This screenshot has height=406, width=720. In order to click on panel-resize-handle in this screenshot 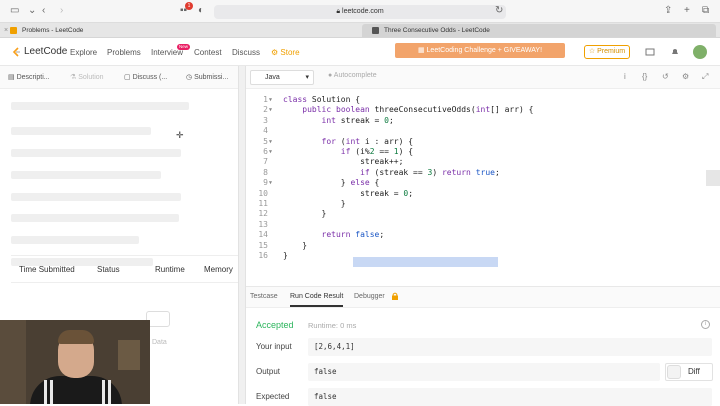, I will do `click(242, 235)`.